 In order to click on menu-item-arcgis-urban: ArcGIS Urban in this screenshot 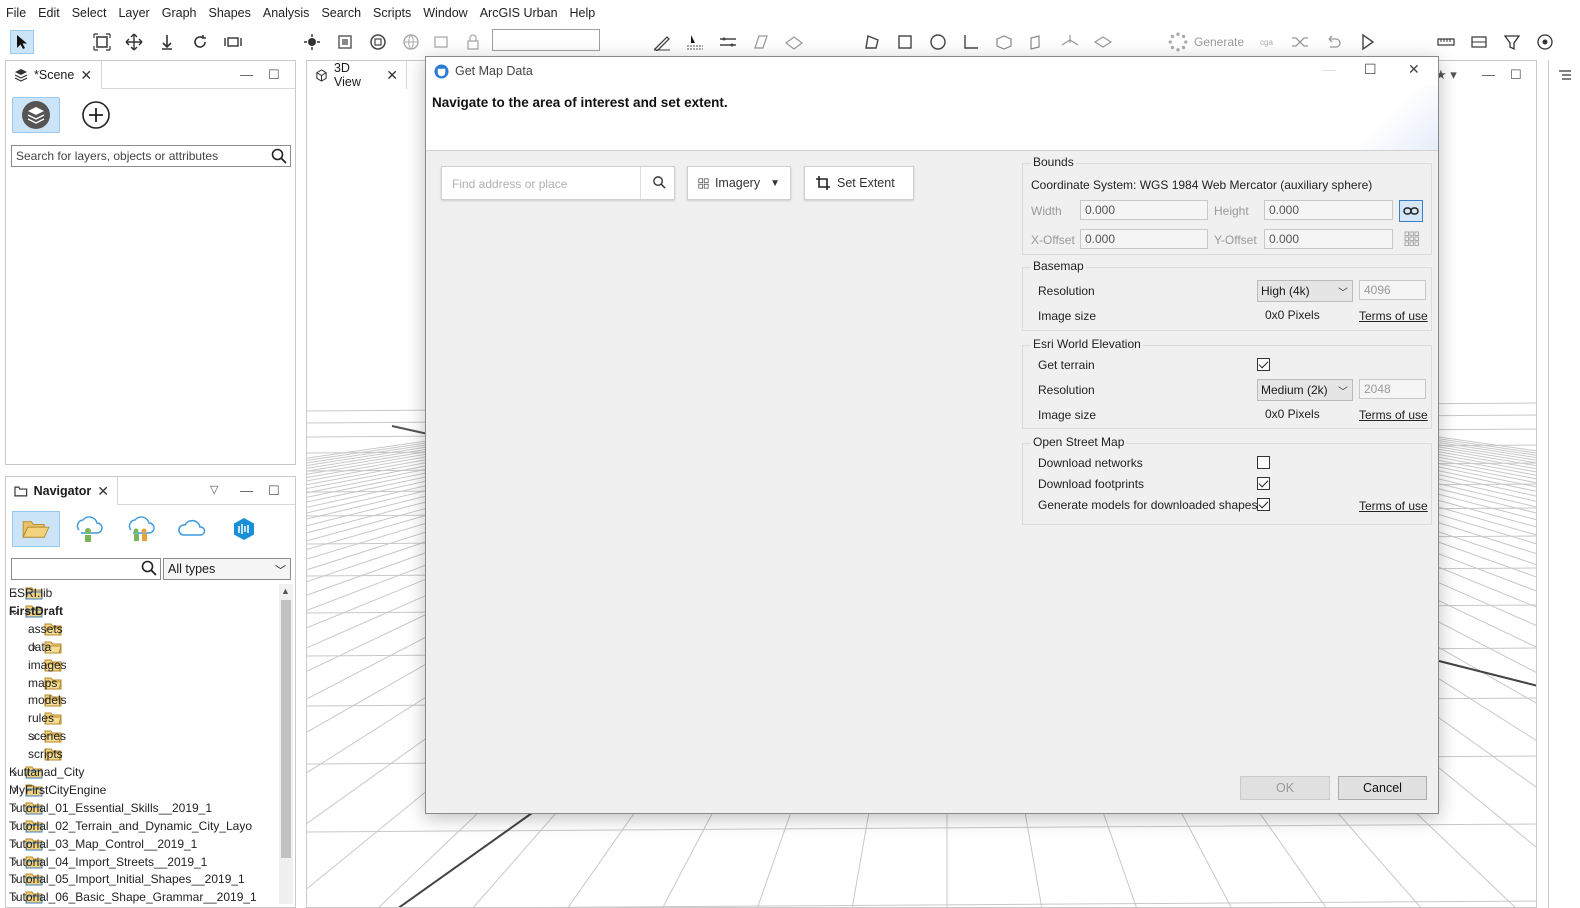, I will do `click(519, 13)`.